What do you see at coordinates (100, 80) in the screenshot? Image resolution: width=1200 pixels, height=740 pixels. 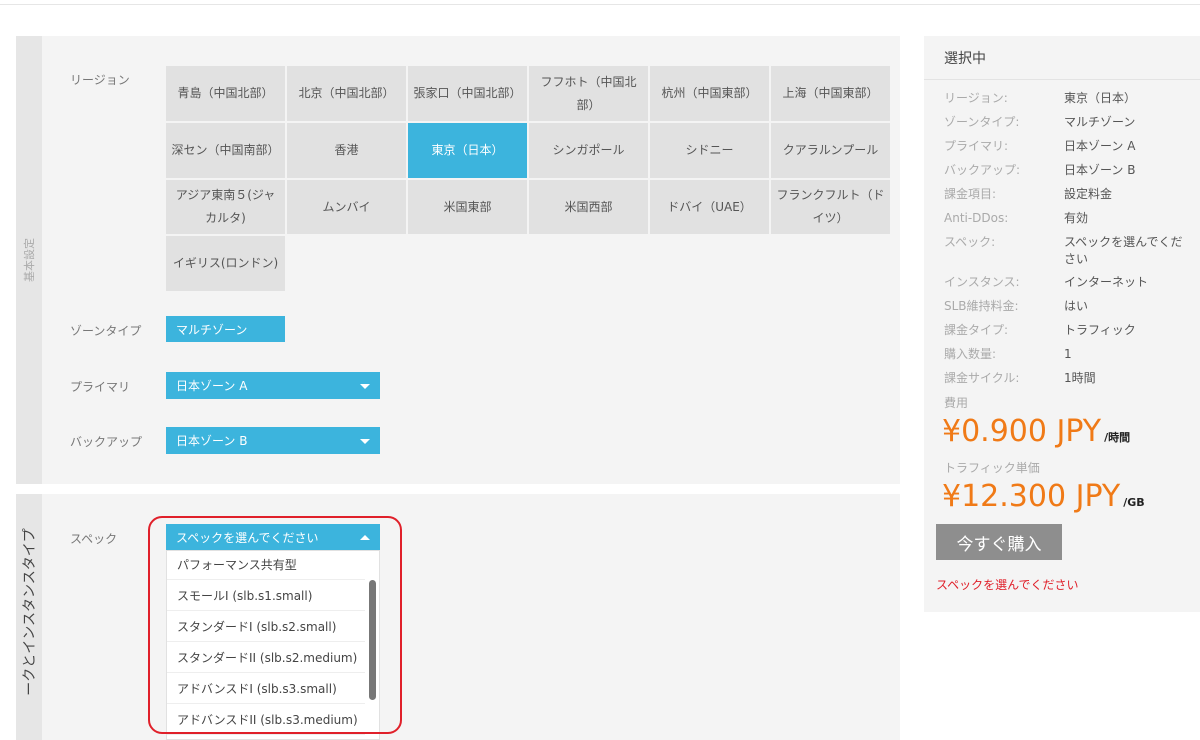 I see `region-label: リージョン` at bounding box center [100, 80].